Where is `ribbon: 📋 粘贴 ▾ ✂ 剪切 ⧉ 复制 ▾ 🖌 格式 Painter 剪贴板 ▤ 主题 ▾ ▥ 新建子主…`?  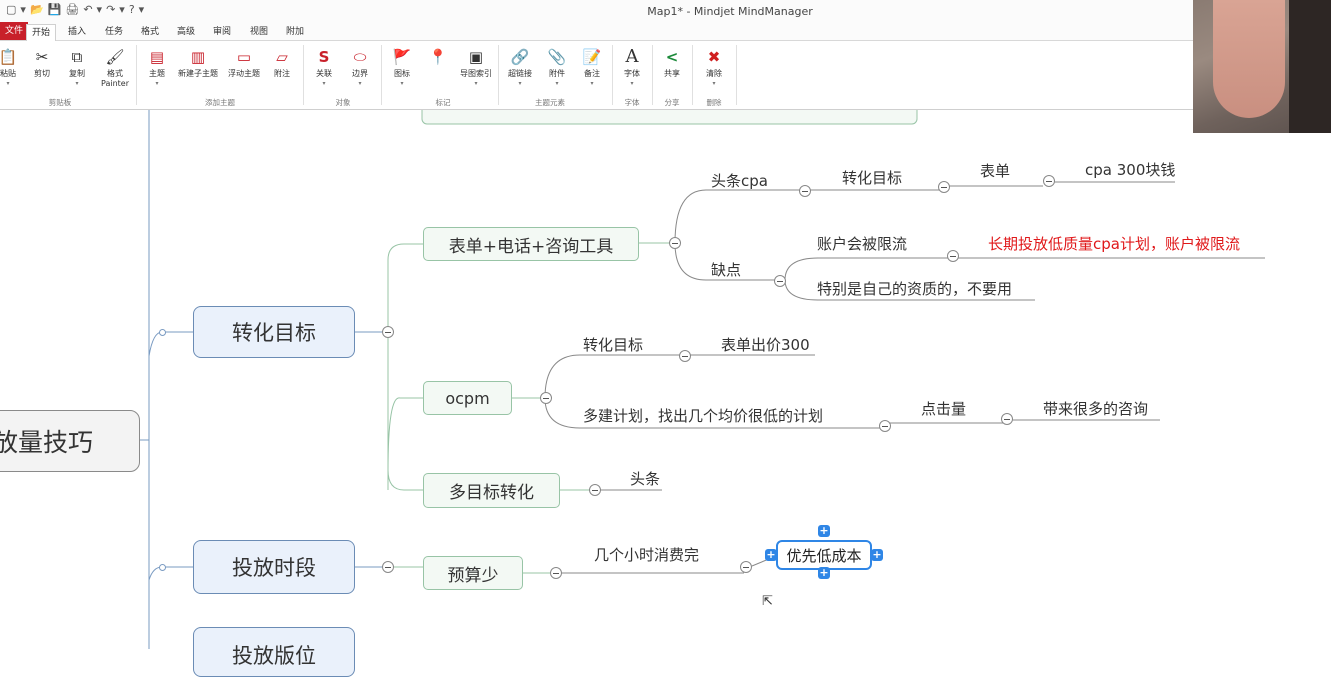 ribbon: 📋 粘贴 ▾ ✂ 剪切 ⧉ 复制 ▾ 🖌 格式 Painter 剪贴板 ▤ 主题 ▾ ▥ 新建子主… is located at coordinates (665, 75).